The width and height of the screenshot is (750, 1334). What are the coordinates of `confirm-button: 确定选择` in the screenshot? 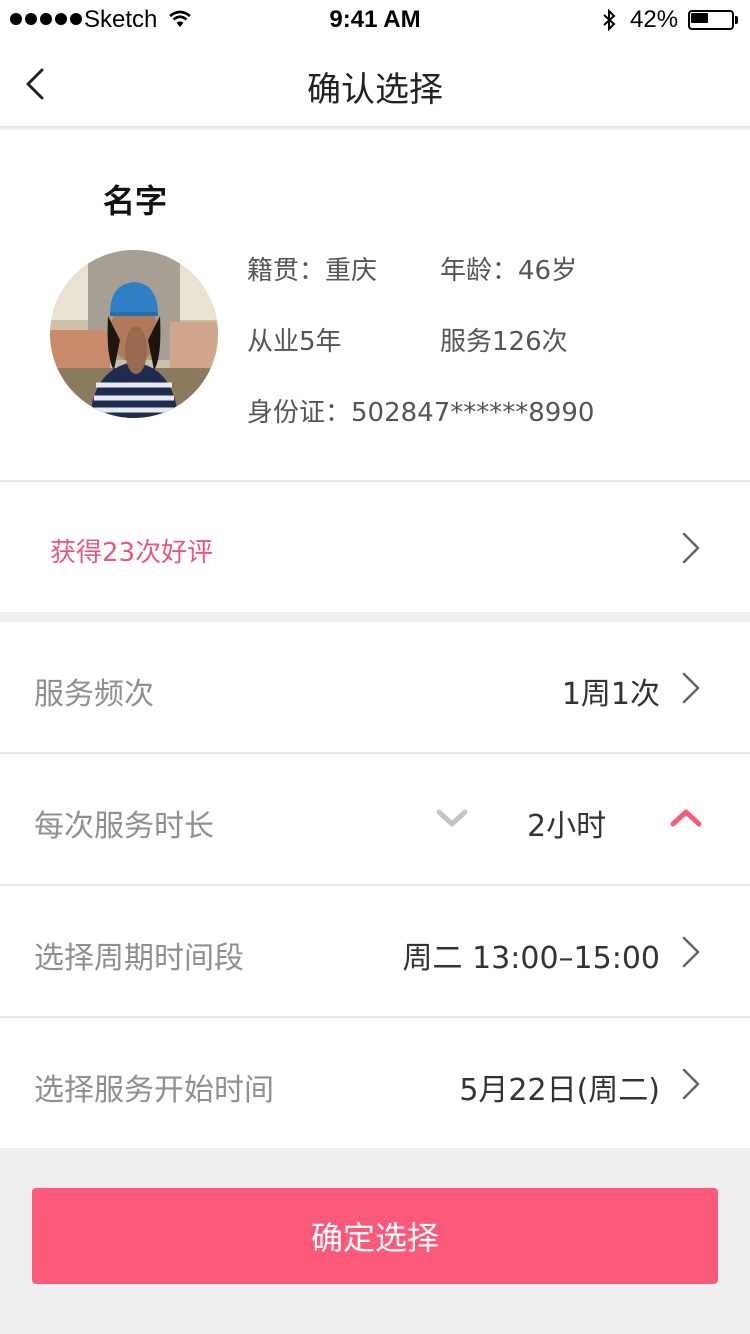 It's located at (375, 1236).